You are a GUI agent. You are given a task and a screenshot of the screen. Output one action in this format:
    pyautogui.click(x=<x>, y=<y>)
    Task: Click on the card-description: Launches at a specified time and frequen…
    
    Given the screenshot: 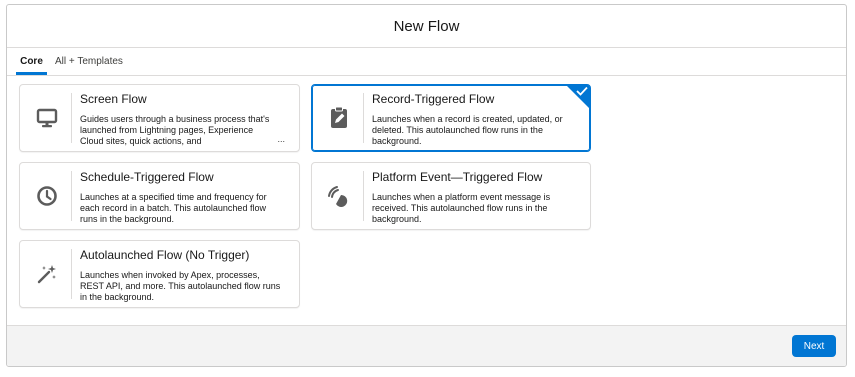 What is the action you would take?
    pyautogui.click(x=173, y=208)
    